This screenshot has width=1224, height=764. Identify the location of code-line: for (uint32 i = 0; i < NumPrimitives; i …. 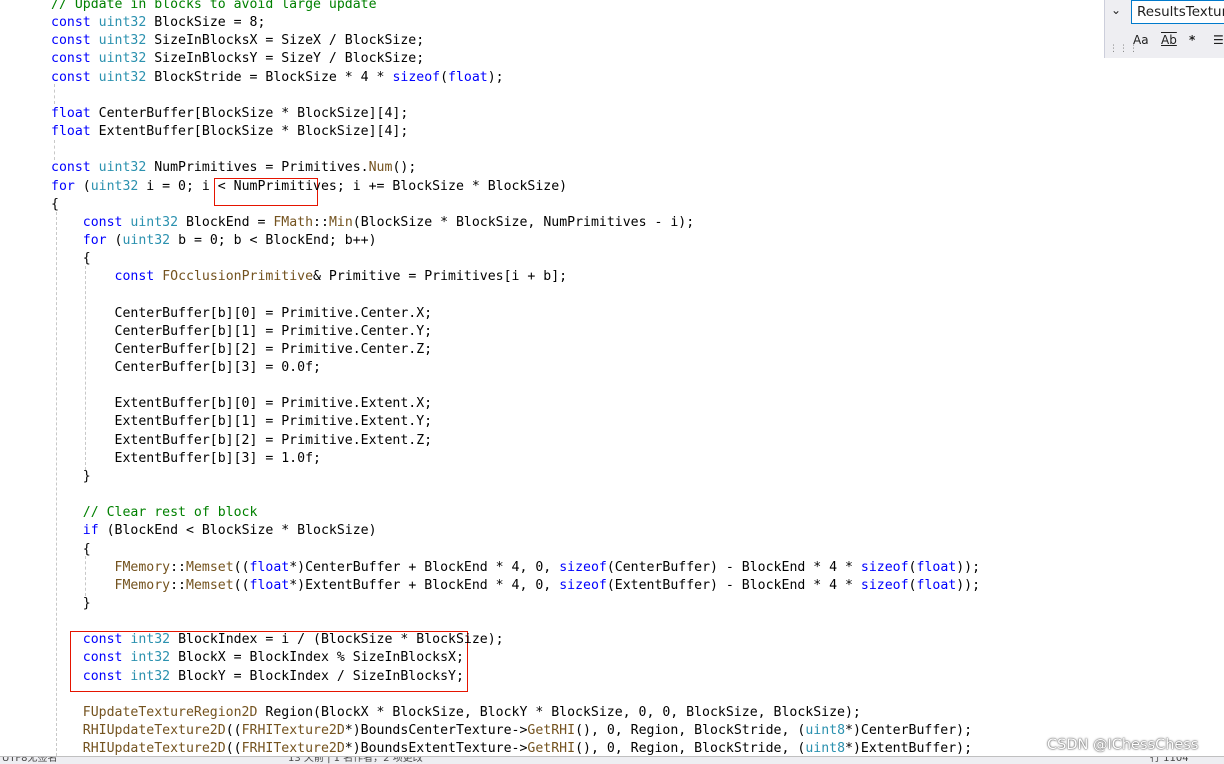
(309, 187).